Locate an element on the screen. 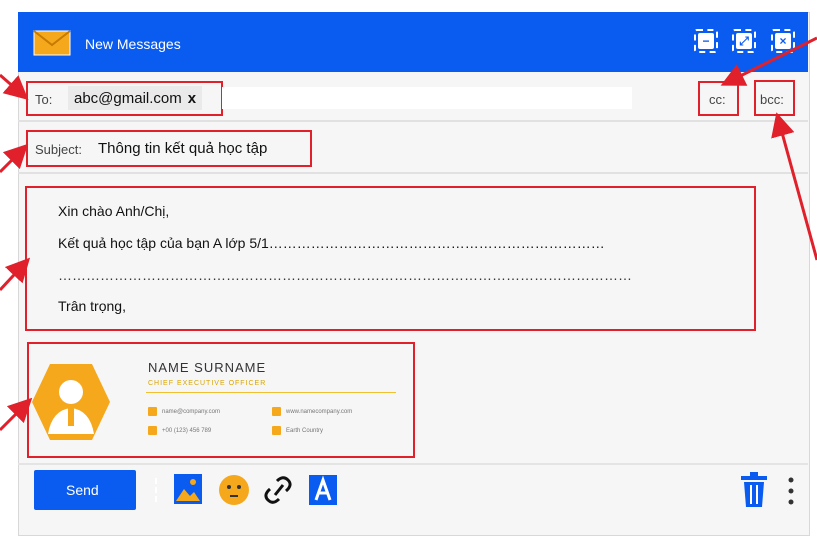  subject-input: Thông tin kết quả học tập is located at coordinates (182, 148).